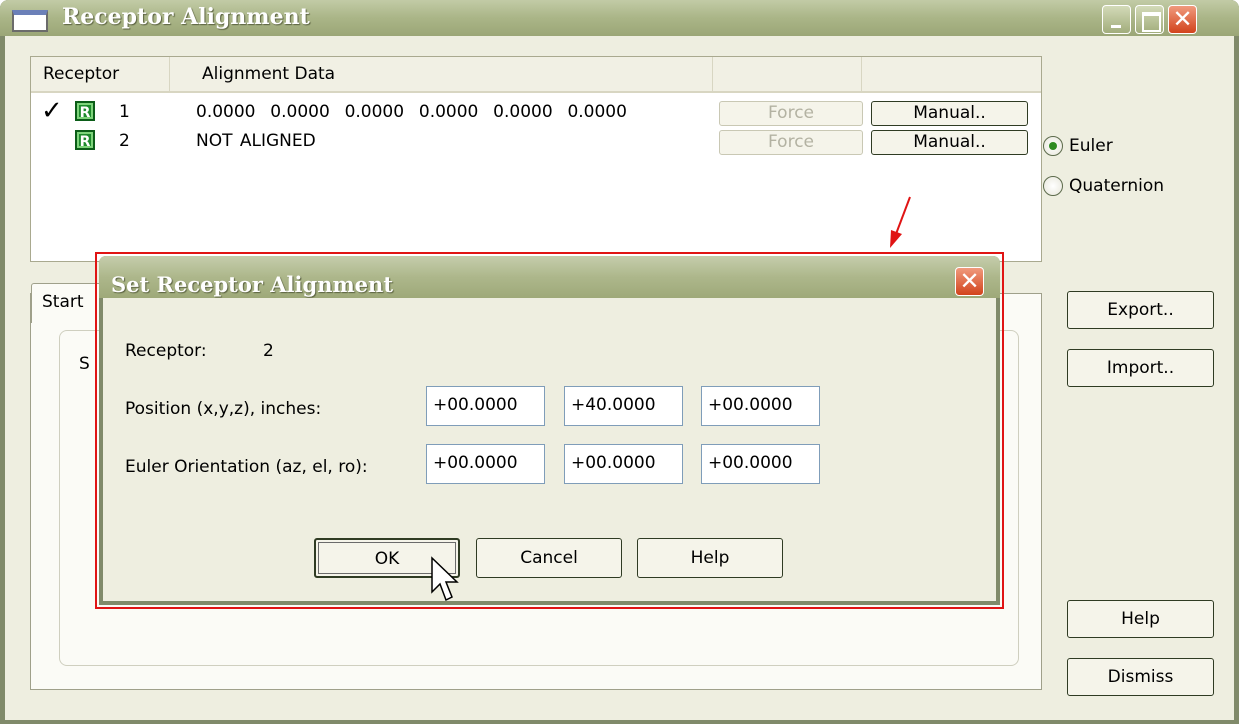  Describe the element at coordinates (166, 351) in the screenshot. I see `receptor-label: Receptor:` at that location.